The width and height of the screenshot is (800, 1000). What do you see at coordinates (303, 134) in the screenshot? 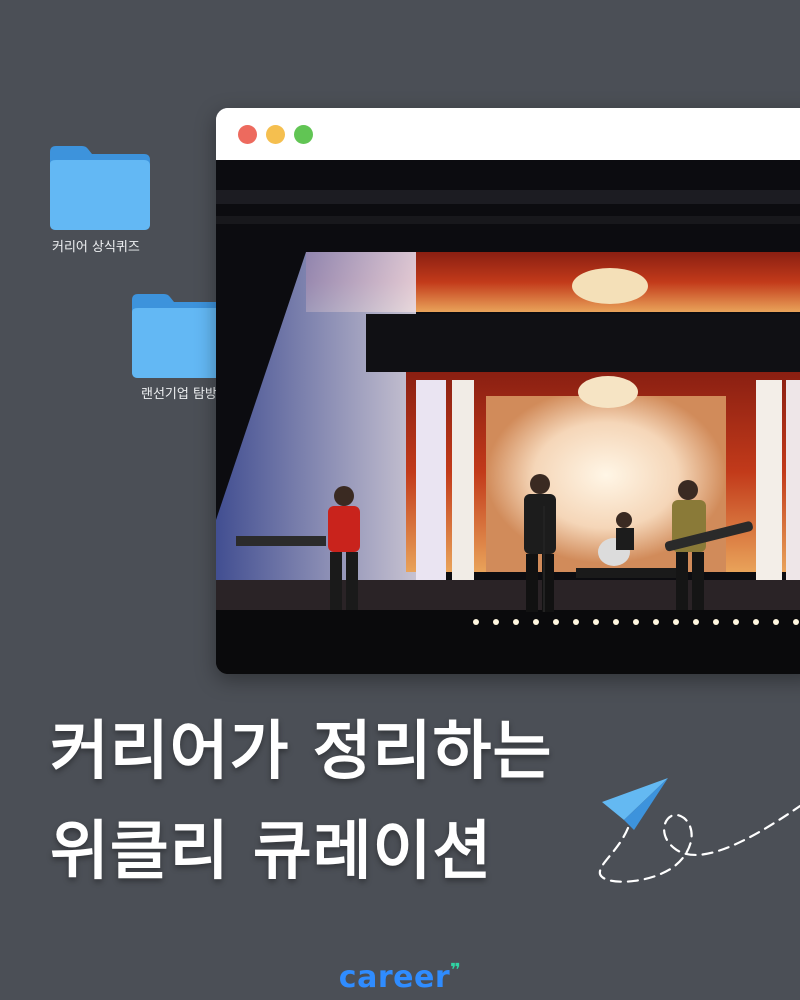
I see `zoom-button` at bounding box center [303, 134].